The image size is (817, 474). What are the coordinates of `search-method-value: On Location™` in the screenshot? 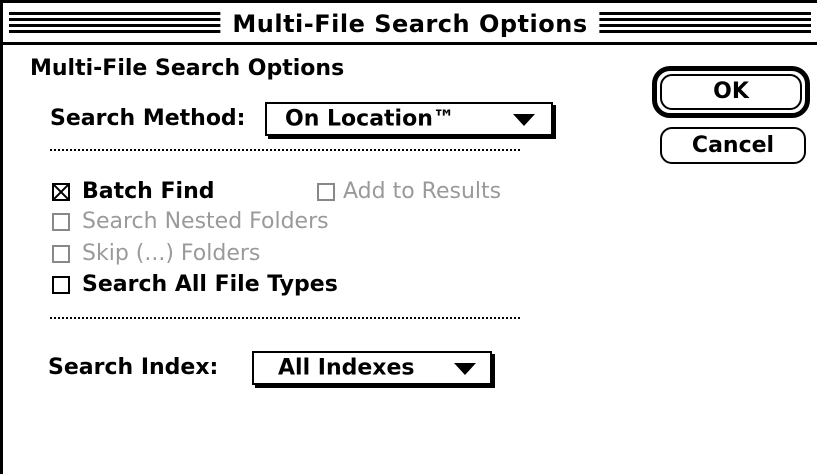 It's located at (370, 119).